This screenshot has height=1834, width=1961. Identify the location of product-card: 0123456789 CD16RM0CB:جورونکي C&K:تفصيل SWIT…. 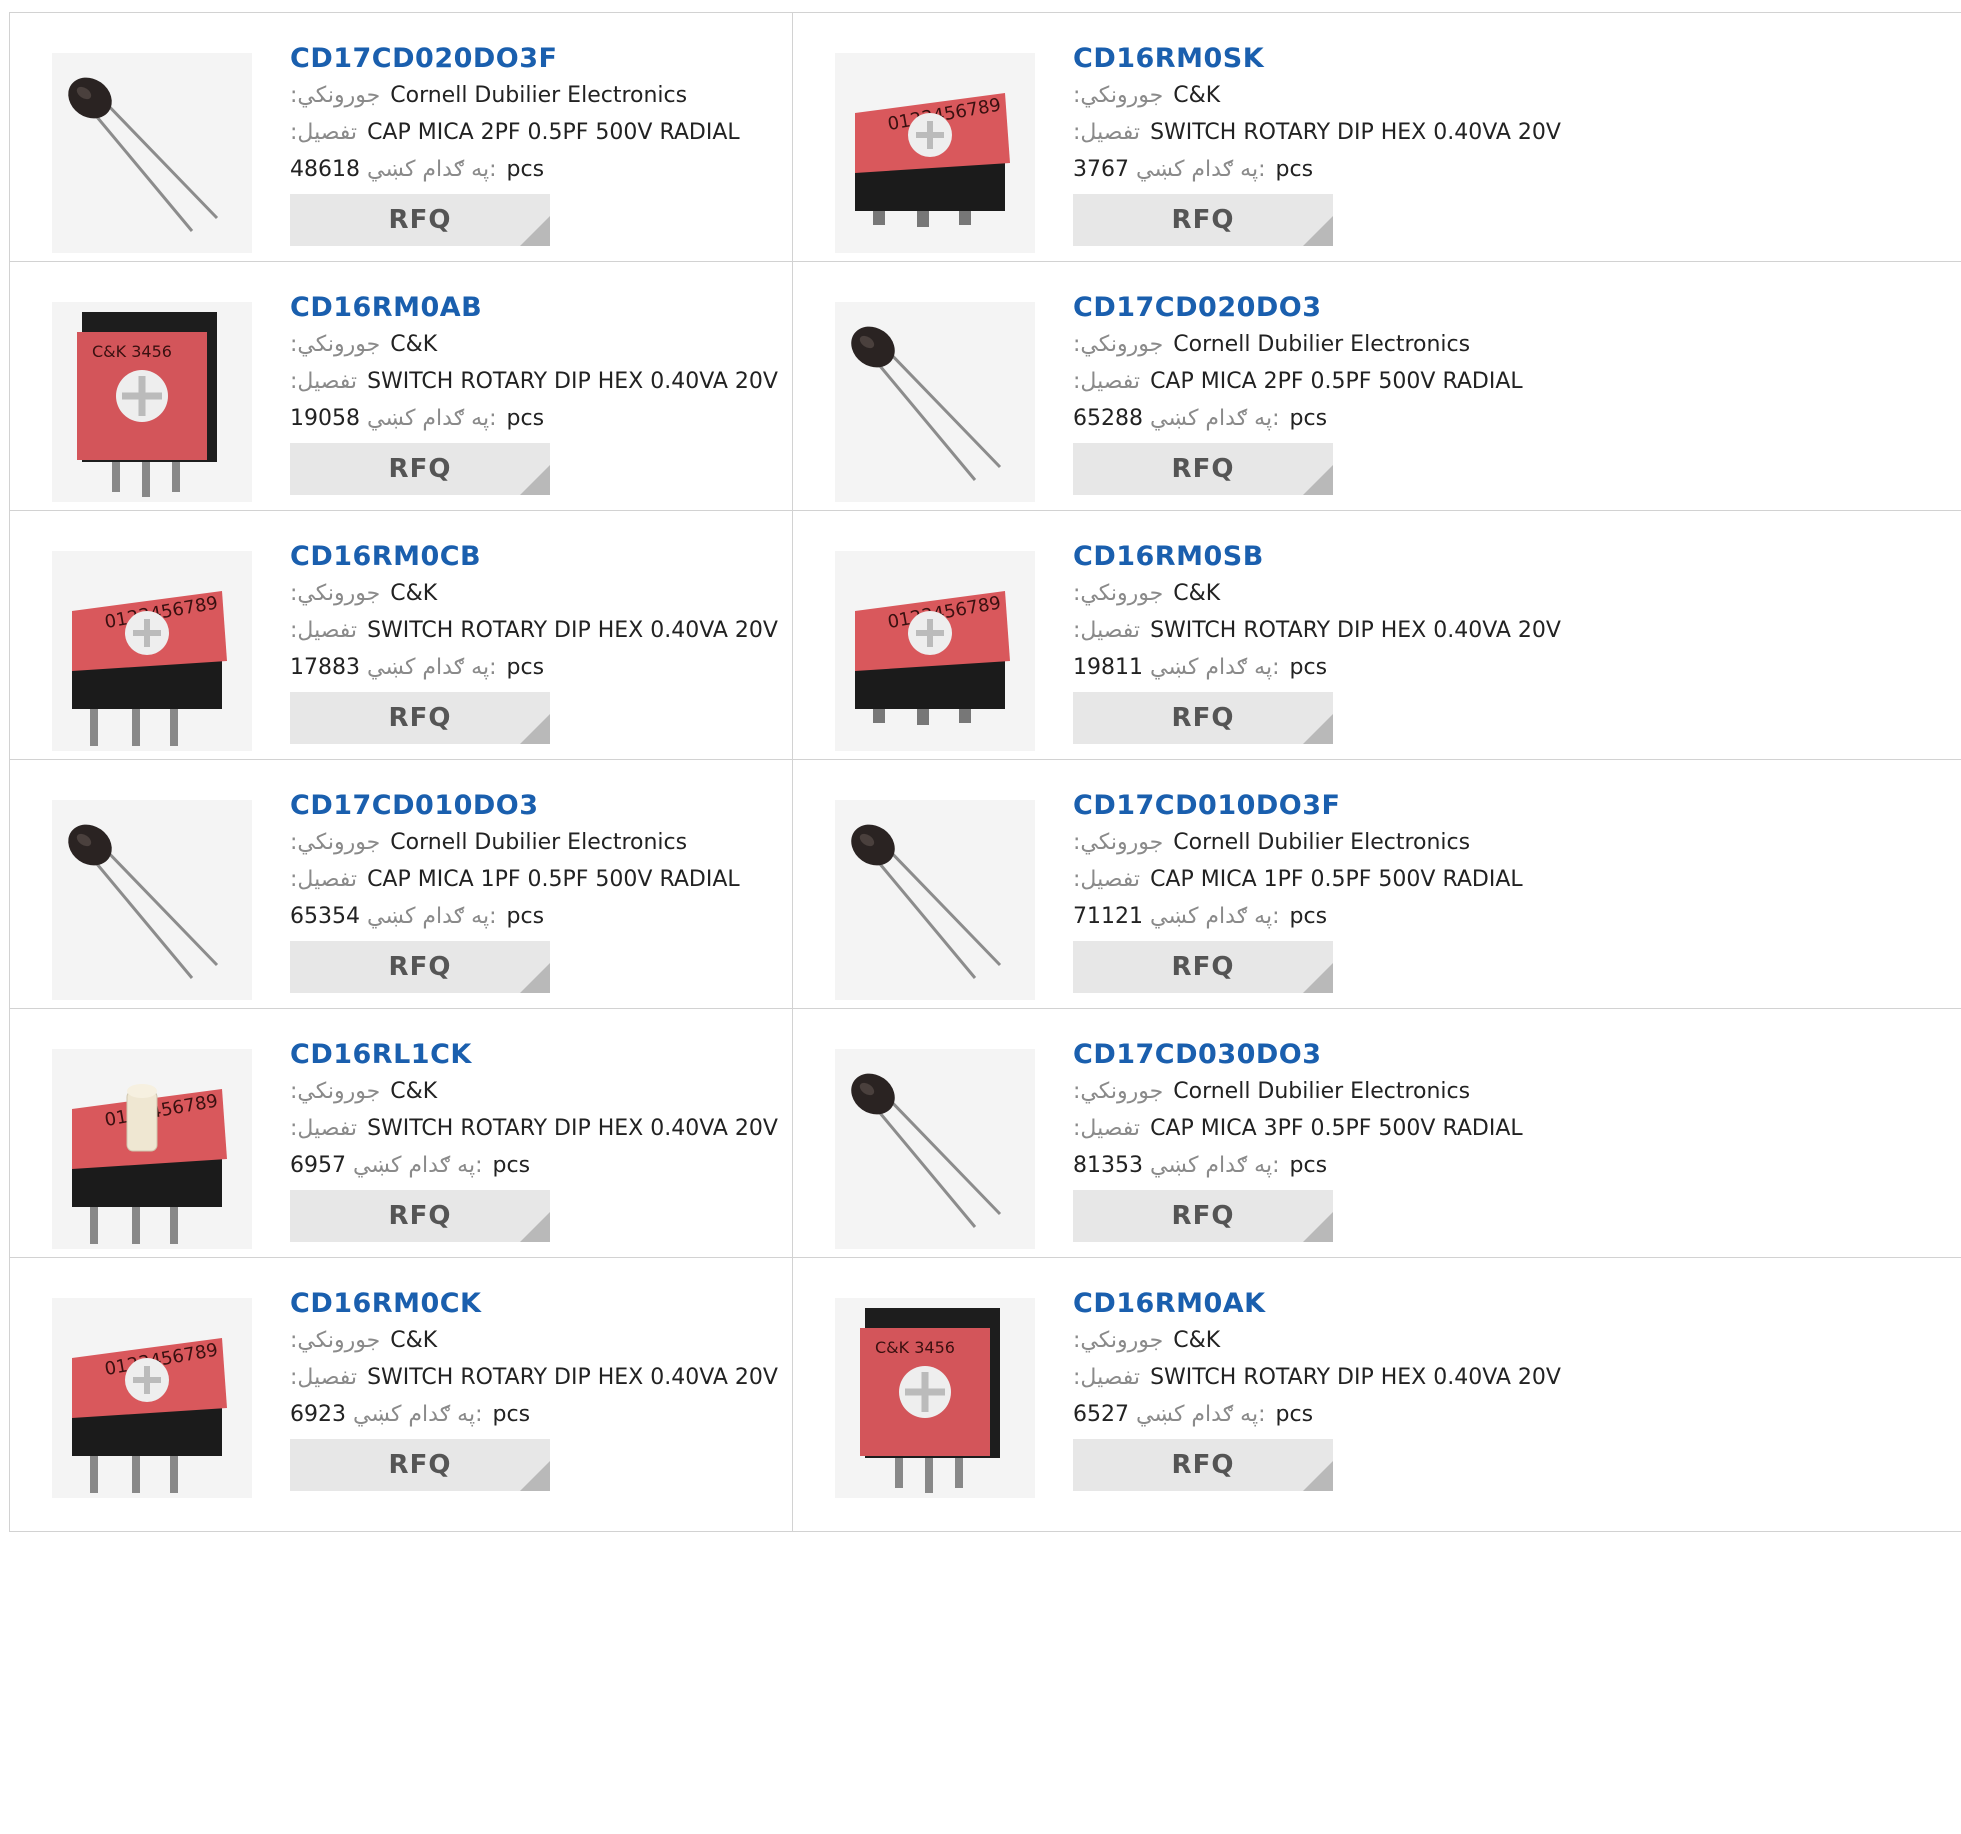
(401, 647).